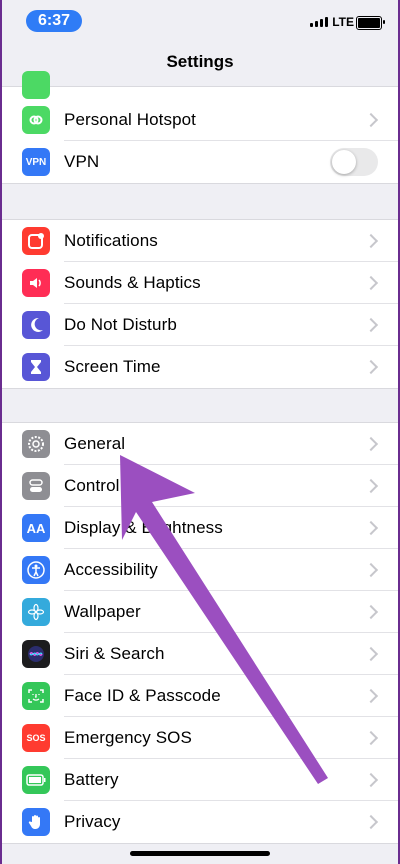 This screenshot has height=864, width=400. What do you see at coordinates (120, 485) in the screenshot?
I see `settings-row-label: Control Centre` at bounding box center [120, 485].